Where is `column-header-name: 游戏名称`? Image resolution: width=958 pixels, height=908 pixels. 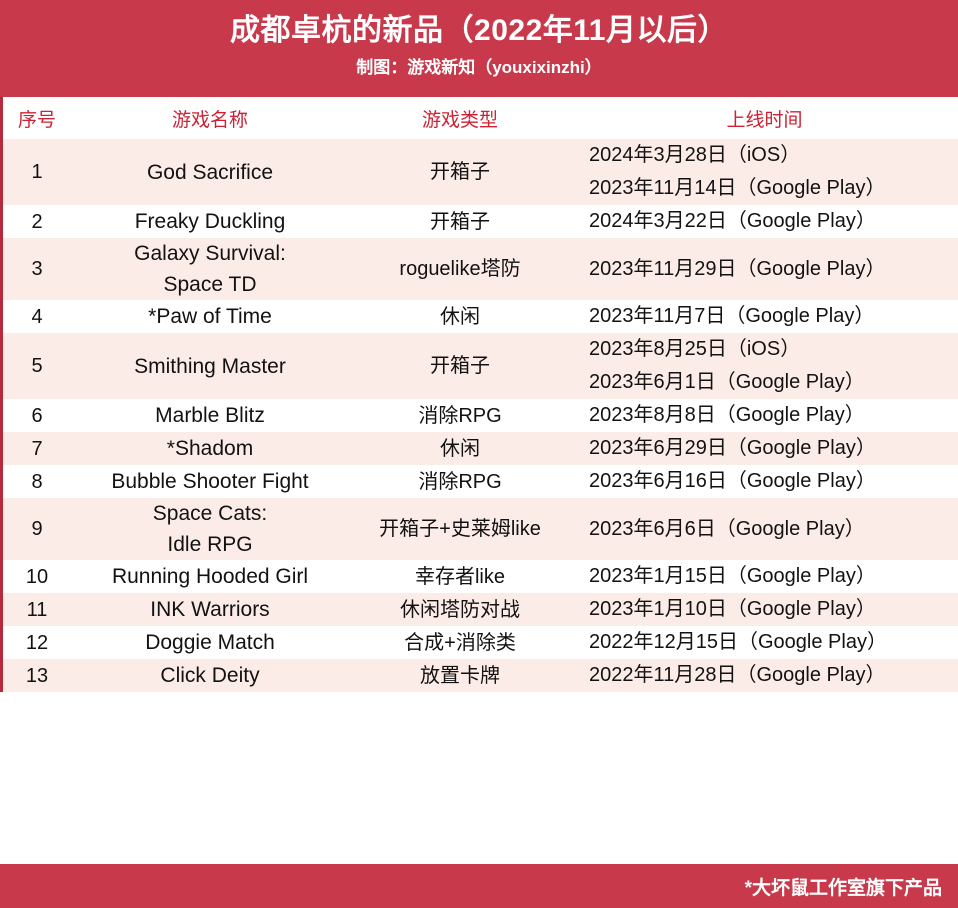 column-header-name: 游戏名称 is located at coordinates (210, 118).